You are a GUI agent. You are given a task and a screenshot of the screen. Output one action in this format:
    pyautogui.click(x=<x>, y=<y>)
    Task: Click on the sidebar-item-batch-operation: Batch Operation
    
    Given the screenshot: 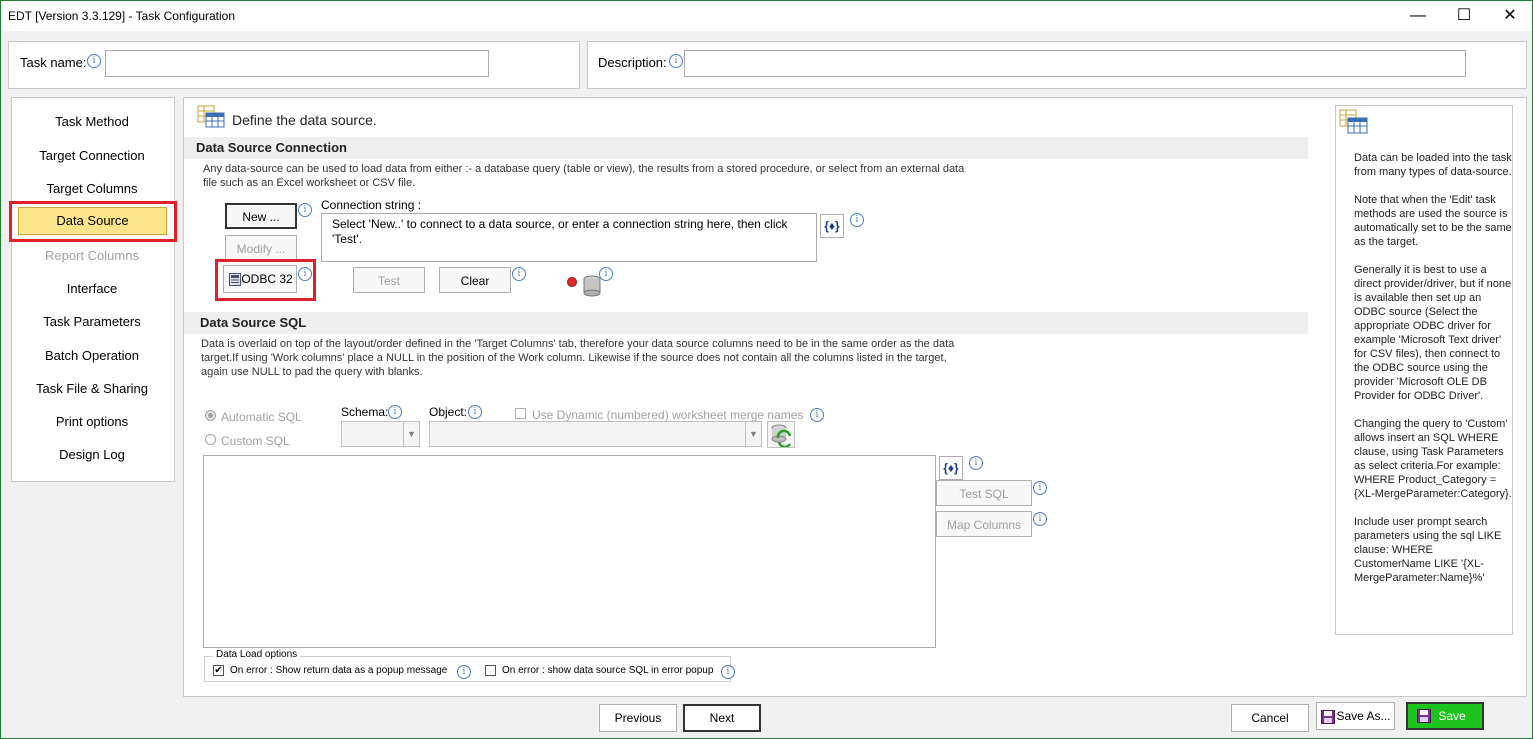 What is the action you would take?
    pyautogui.click(x=92, y=355)
    